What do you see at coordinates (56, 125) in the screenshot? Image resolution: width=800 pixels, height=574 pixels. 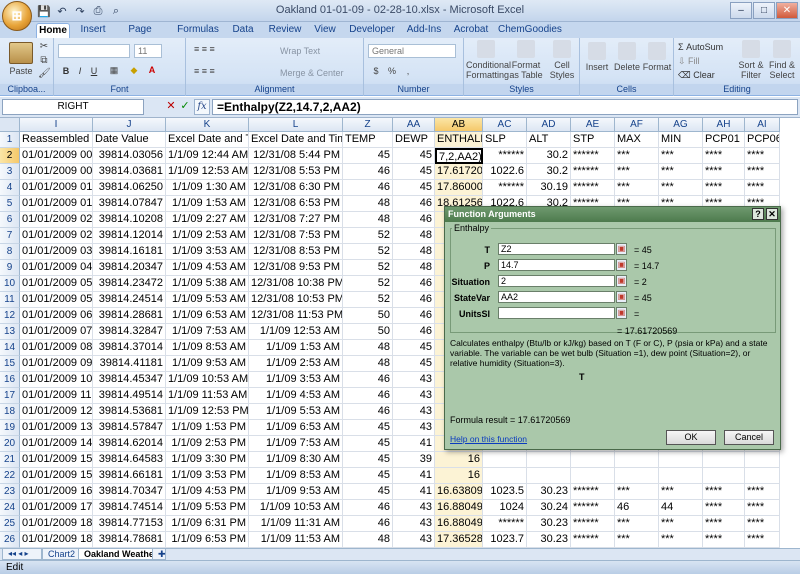 I see `column-header-i: I` at bounding box center [56, 125].